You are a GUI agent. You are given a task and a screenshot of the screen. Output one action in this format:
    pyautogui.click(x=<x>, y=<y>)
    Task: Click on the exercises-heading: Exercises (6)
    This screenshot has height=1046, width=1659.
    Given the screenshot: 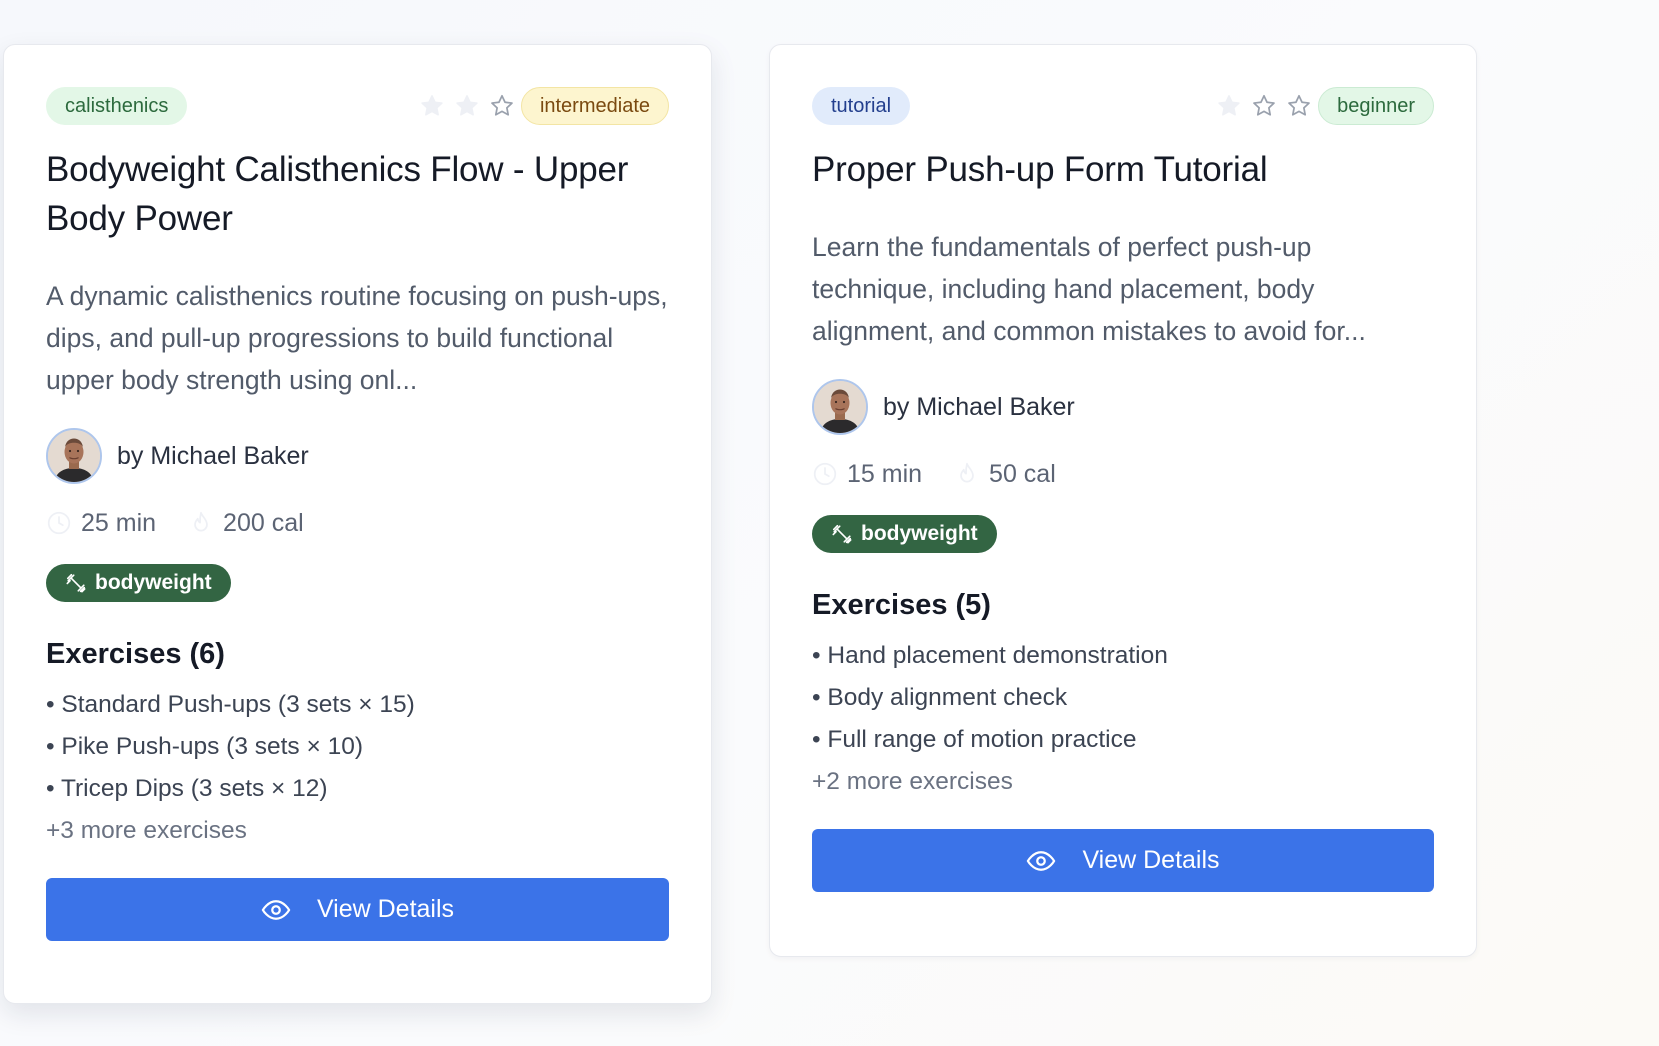 What is the action you would take?
    pyautogui.click(x=135, y=654)
    